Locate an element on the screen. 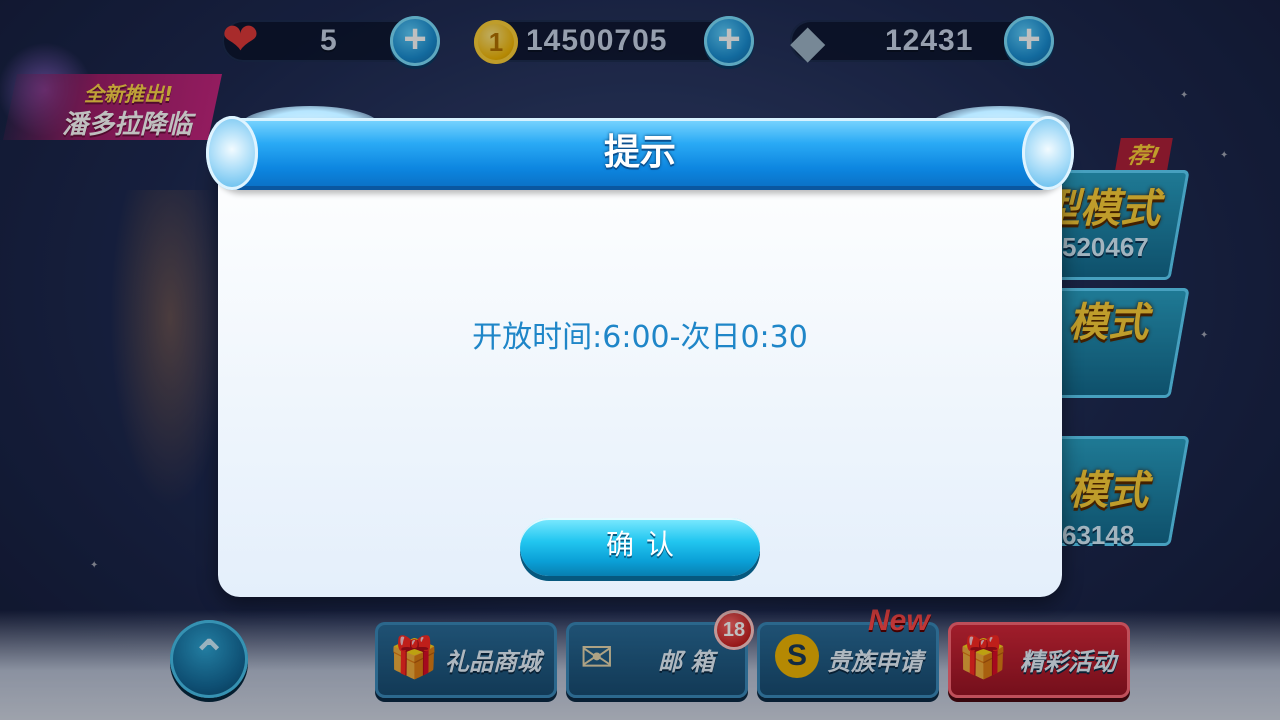 The image size is (1280, 720). confirm-label: 确认 is located at coordinates (645, 544).